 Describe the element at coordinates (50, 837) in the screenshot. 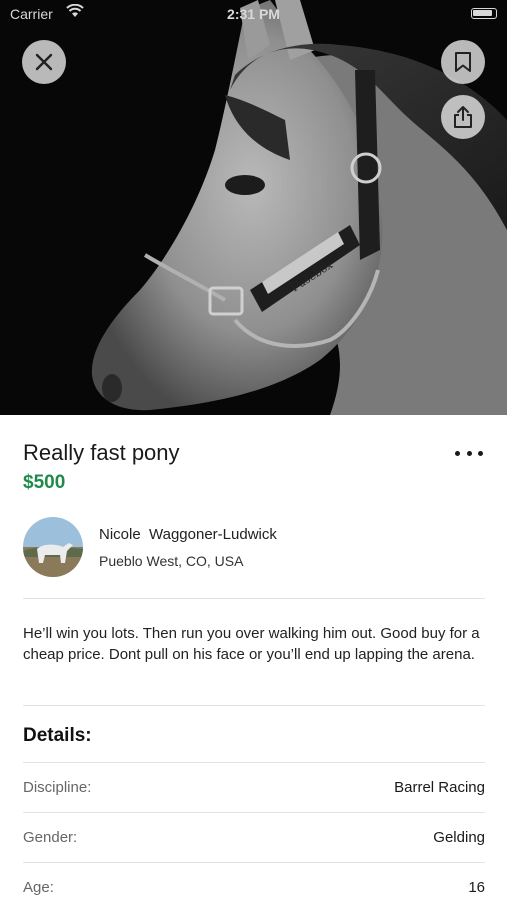

I see `detail-label: Gender:` at that location.